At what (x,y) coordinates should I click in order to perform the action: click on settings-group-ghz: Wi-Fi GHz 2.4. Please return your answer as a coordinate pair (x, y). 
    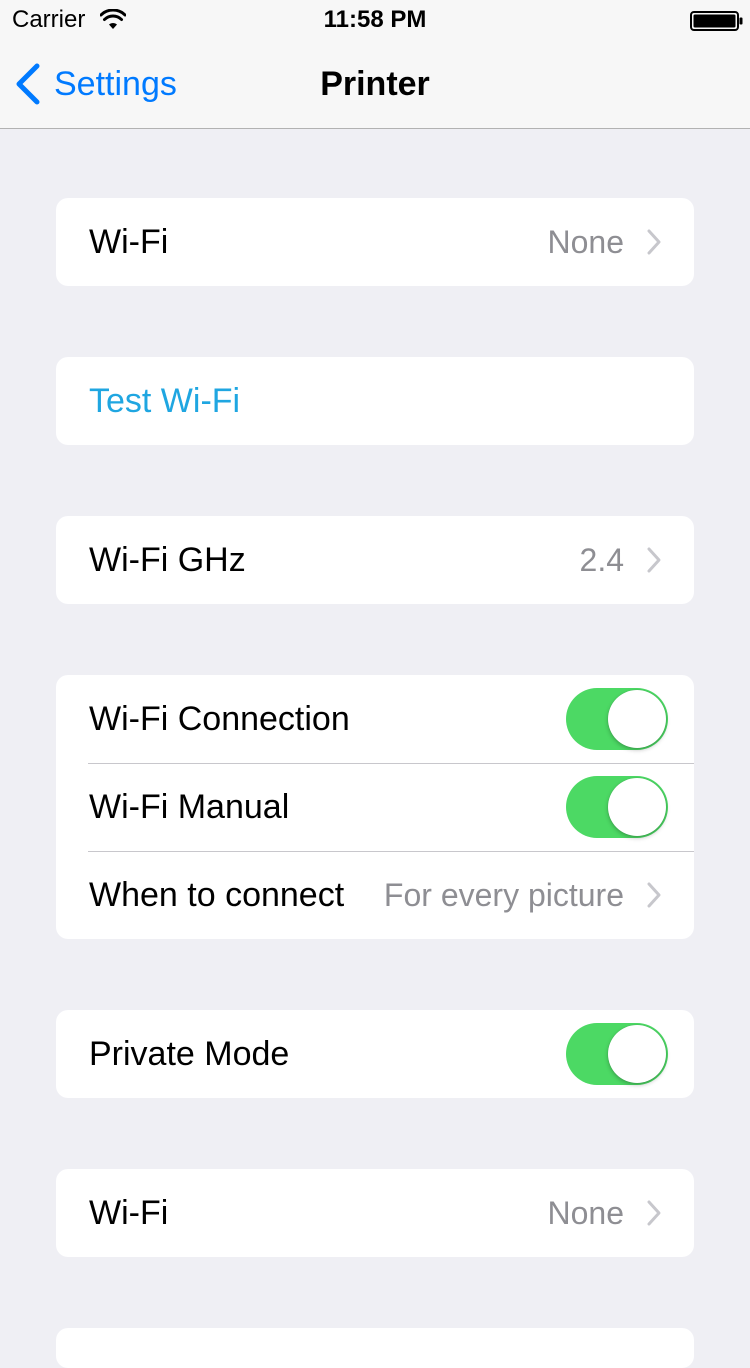
    Looking at the image, I should click on (375, 560).